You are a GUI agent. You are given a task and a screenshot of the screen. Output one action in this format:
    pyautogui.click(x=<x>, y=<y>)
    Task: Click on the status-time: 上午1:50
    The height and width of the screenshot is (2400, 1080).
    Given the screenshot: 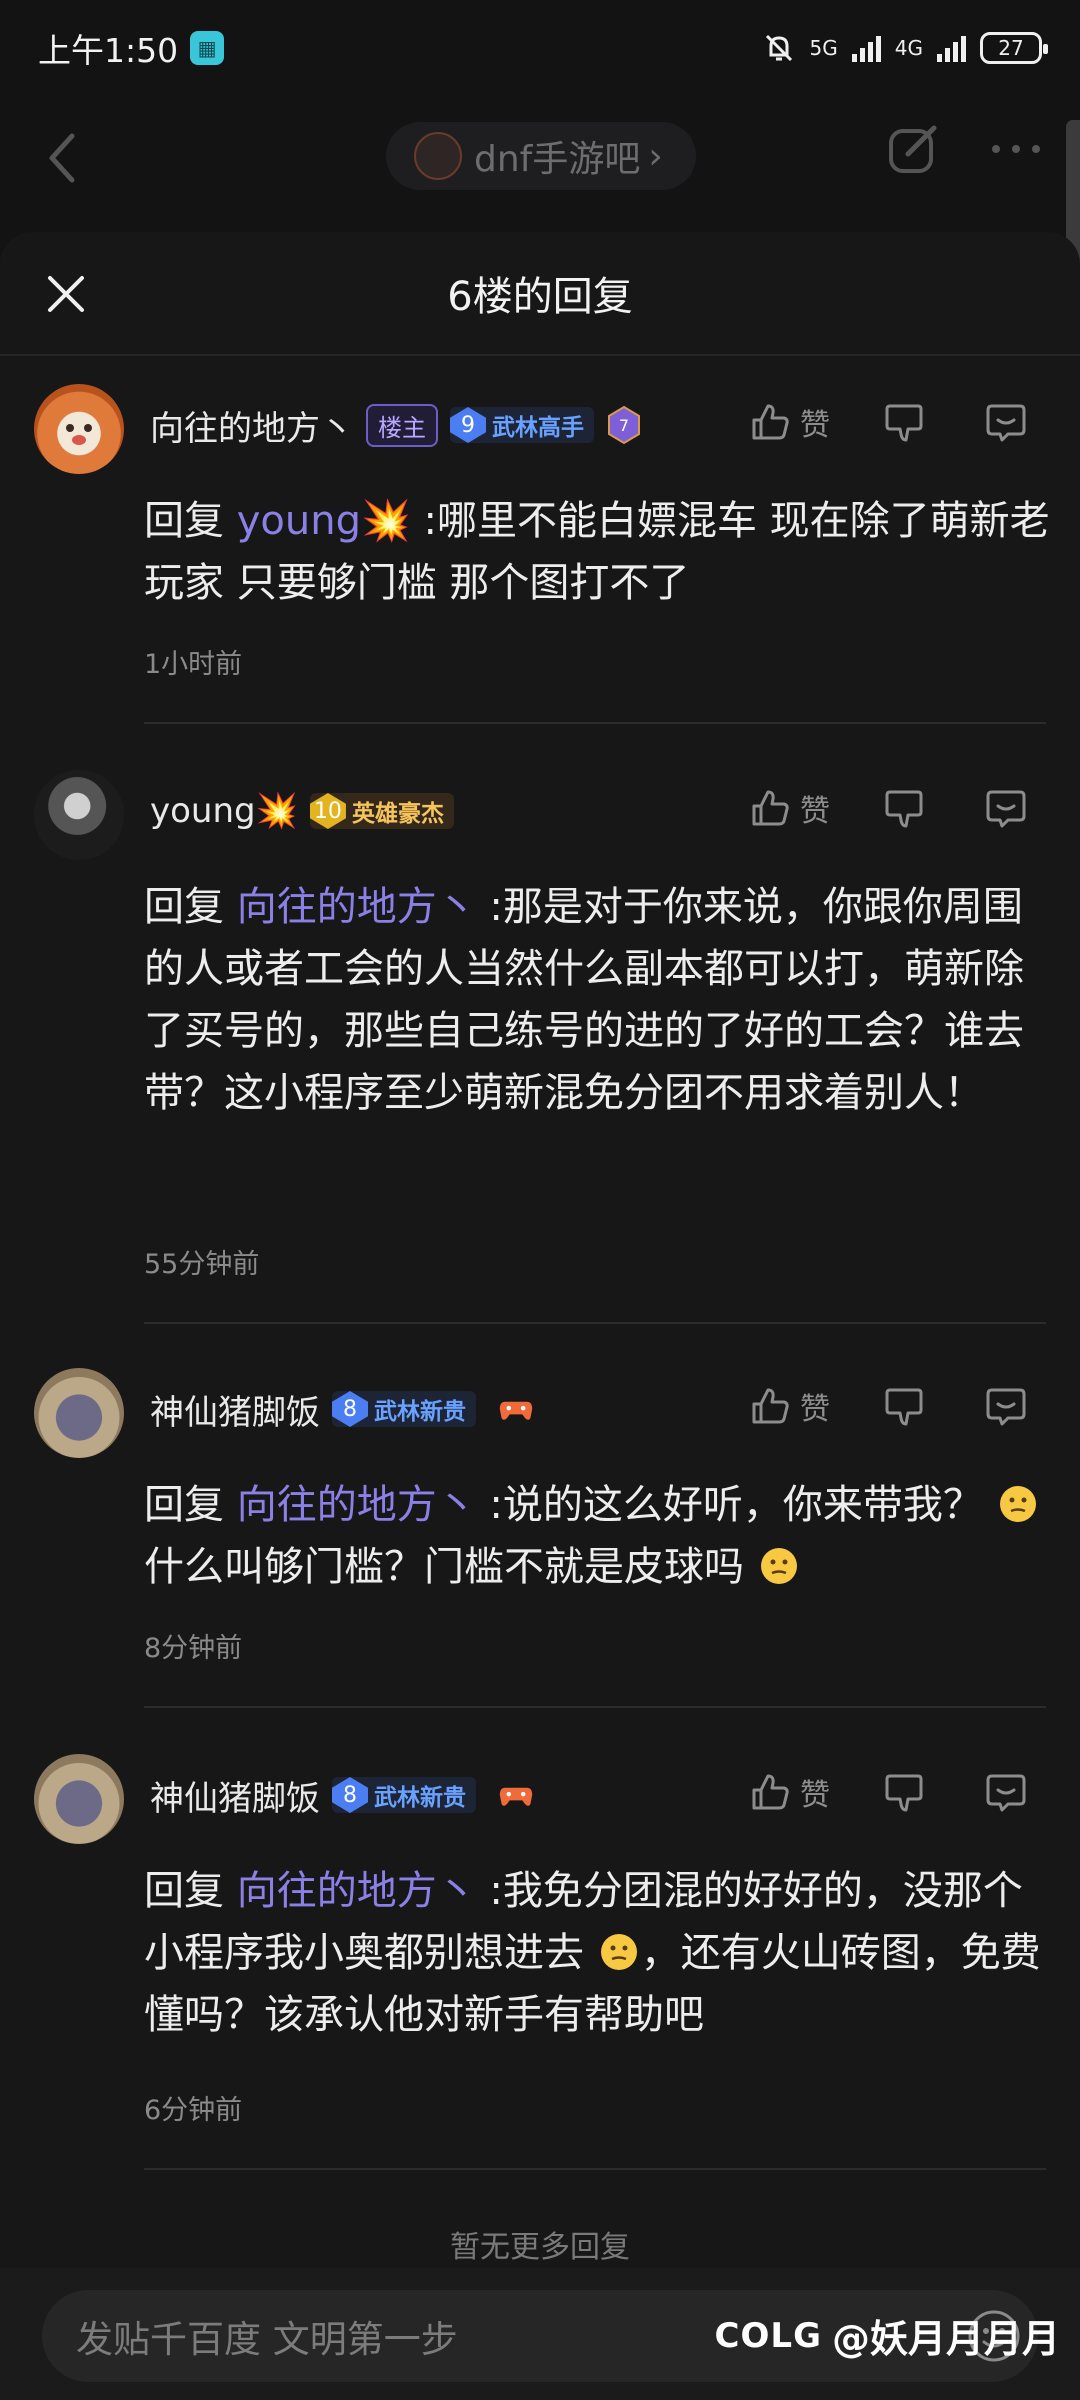 What is the action you would take?
    pyautogui.click(x=108, y=50)
    